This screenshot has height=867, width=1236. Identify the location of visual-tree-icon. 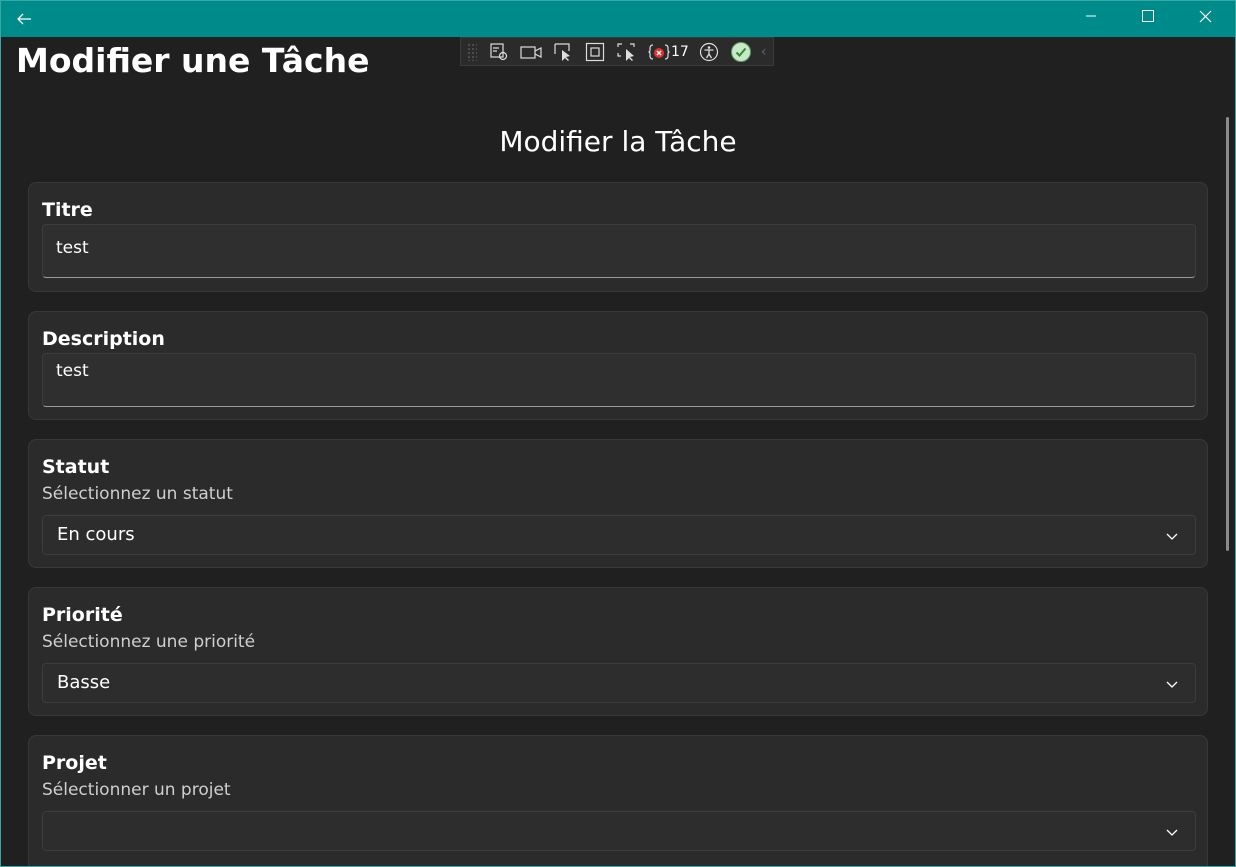
(499, 51).